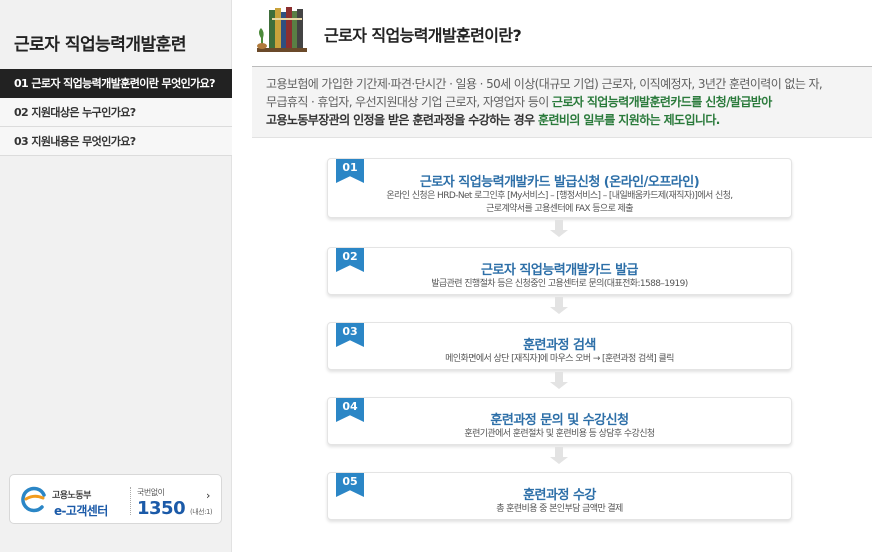 The image size is (885, 552). I want to click on step-description: 총 훈련비용 중 본인부담 금액만 결제, so click(559, 509).